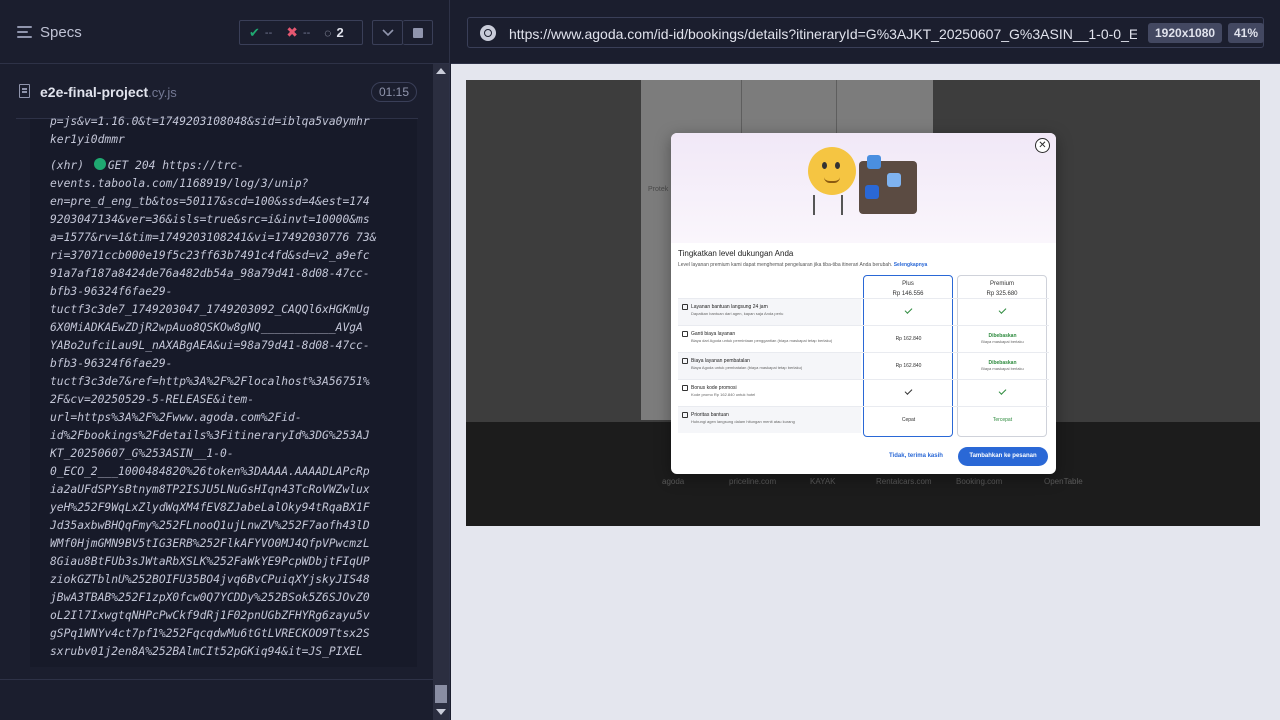 The image size is (1280, 720). What do you see at coordinates (916, 456) in the screenshot?
I see `decline-button: Tidak, terima kasih` at bounding box center [916, 456].